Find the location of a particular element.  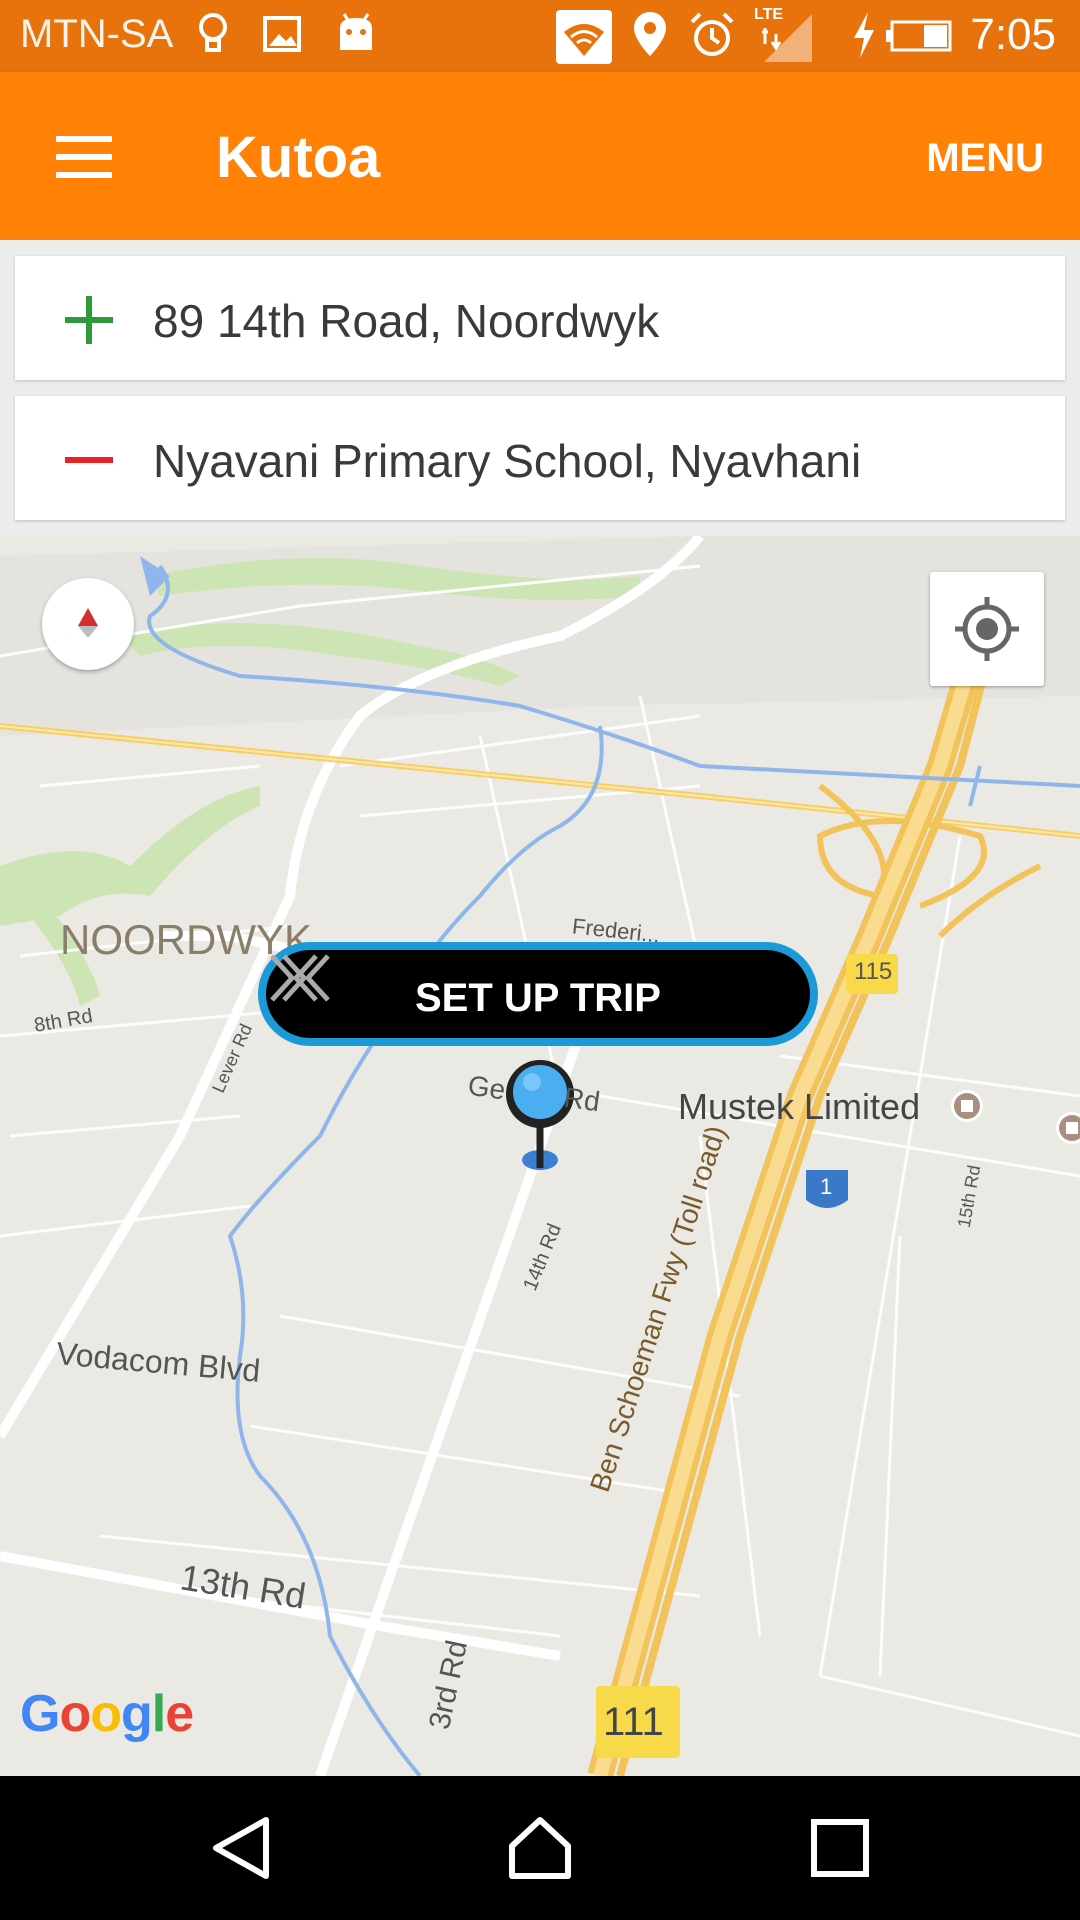

origin-address: 89 14th Road, Noordwyk is located at coordinates (406, 321).